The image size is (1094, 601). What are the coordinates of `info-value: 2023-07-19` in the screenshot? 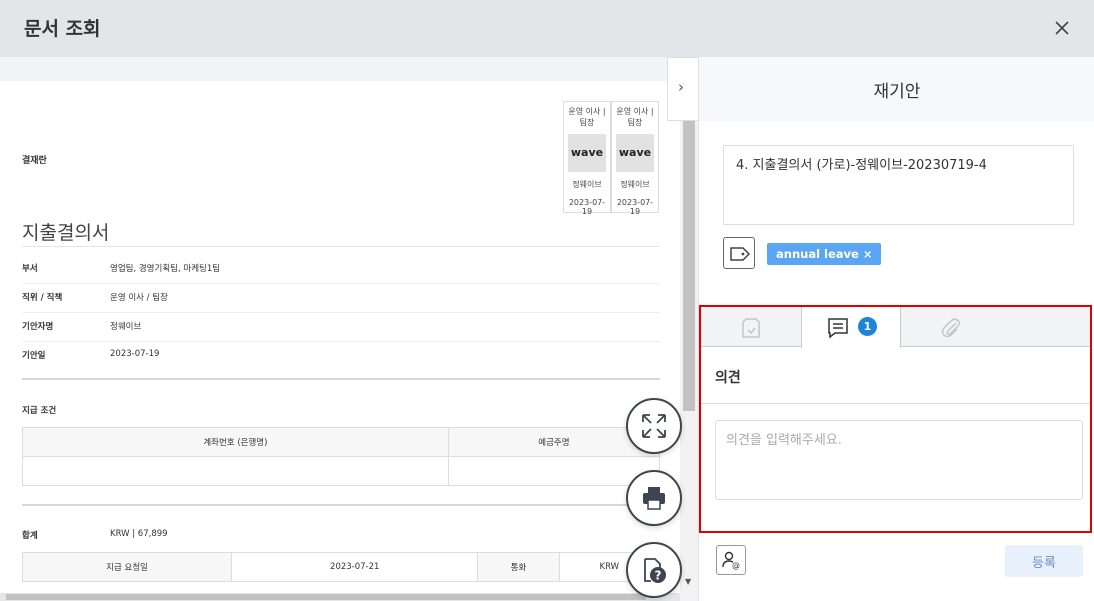 It's located at (135, 354).